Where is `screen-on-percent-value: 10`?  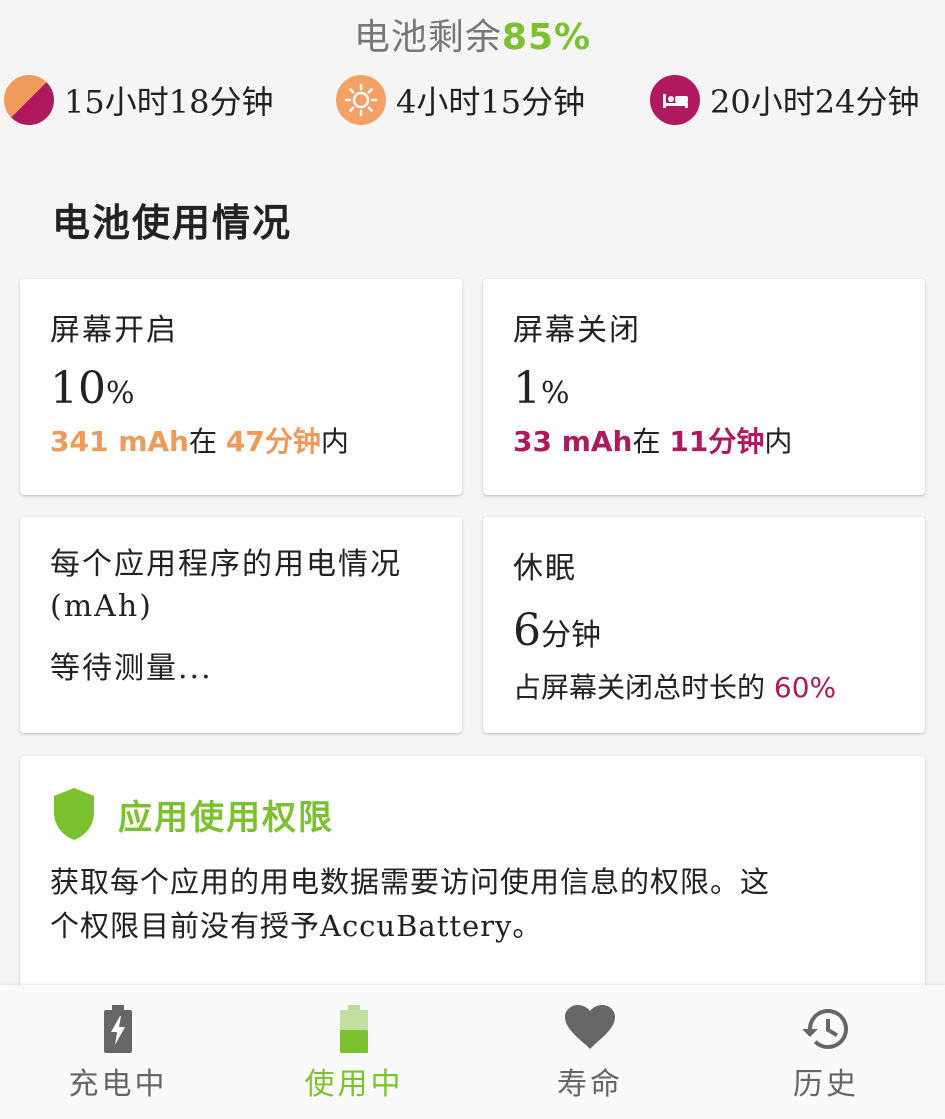
screen-on-percent-value: 10 is located at coordinates (78, 388).